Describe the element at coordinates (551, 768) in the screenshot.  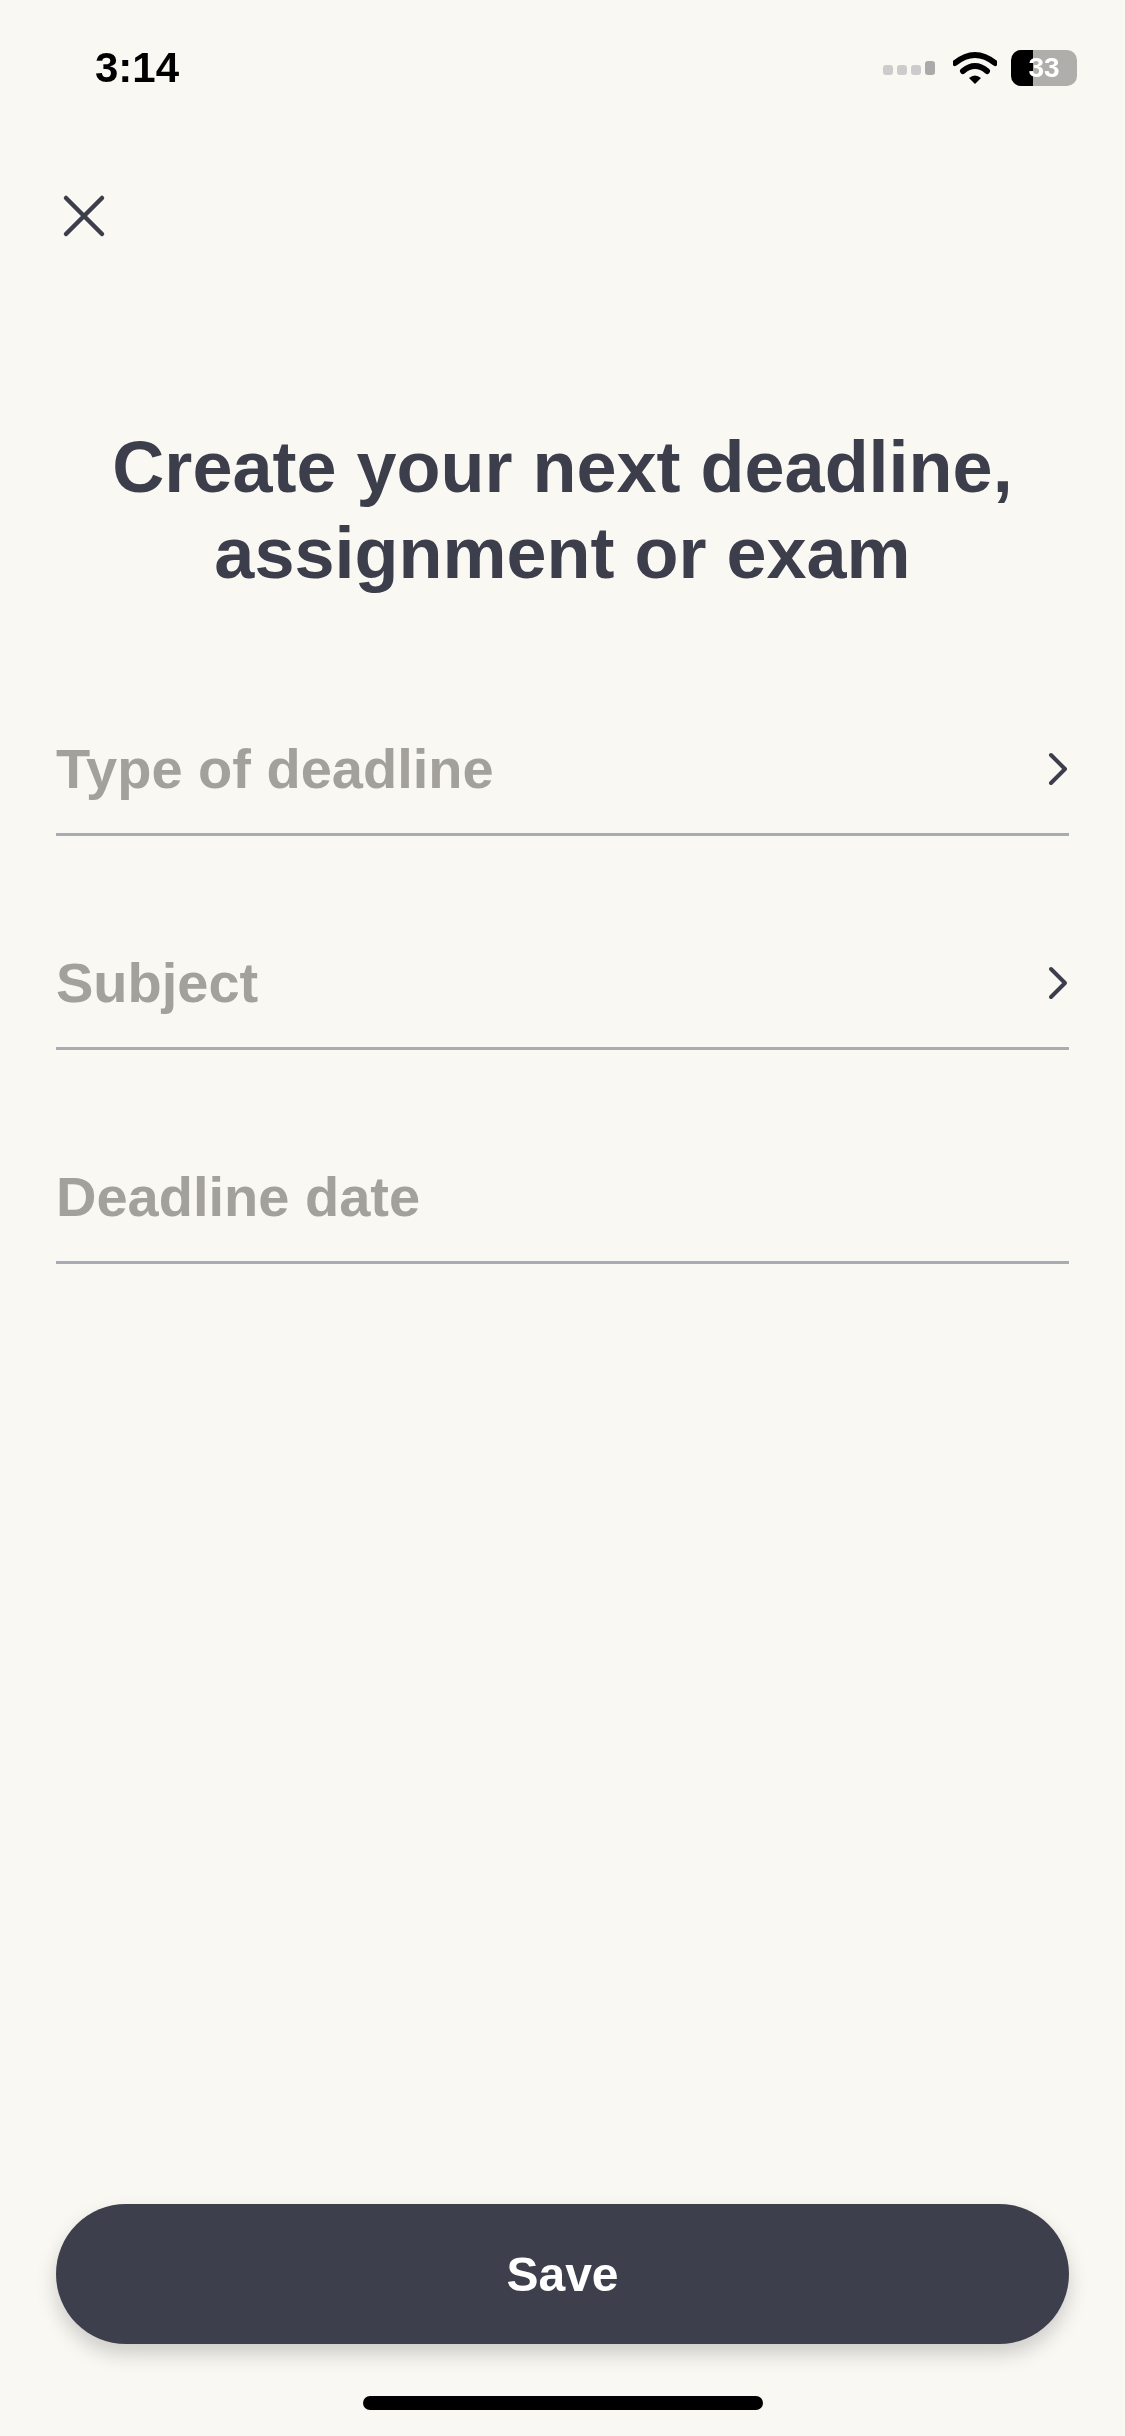
I see `picker-field: Type of deadline` at that location.